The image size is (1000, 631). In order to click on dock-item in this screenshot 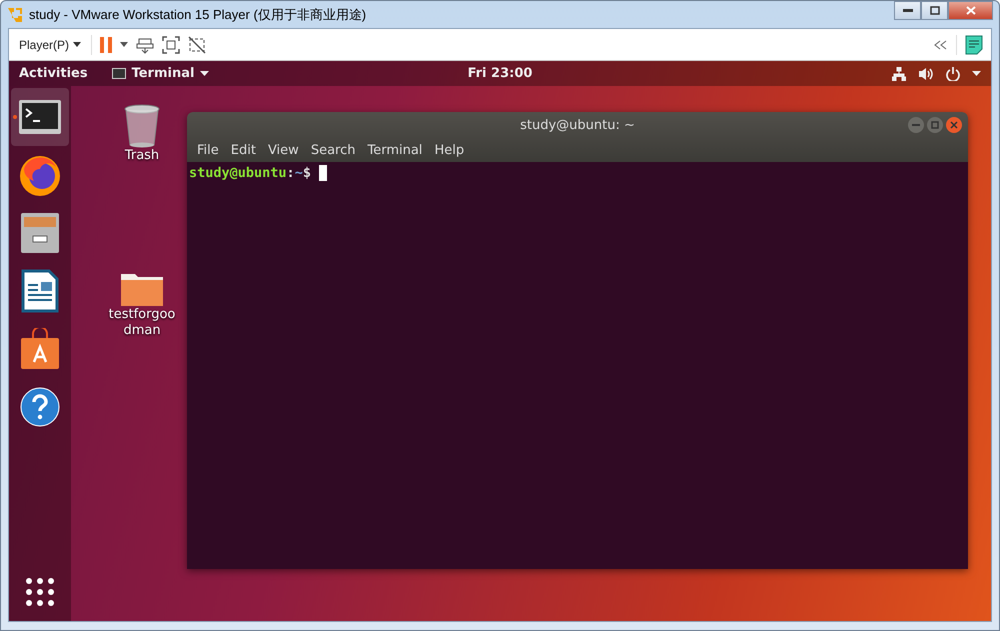, I will do `click(40, 117)`.